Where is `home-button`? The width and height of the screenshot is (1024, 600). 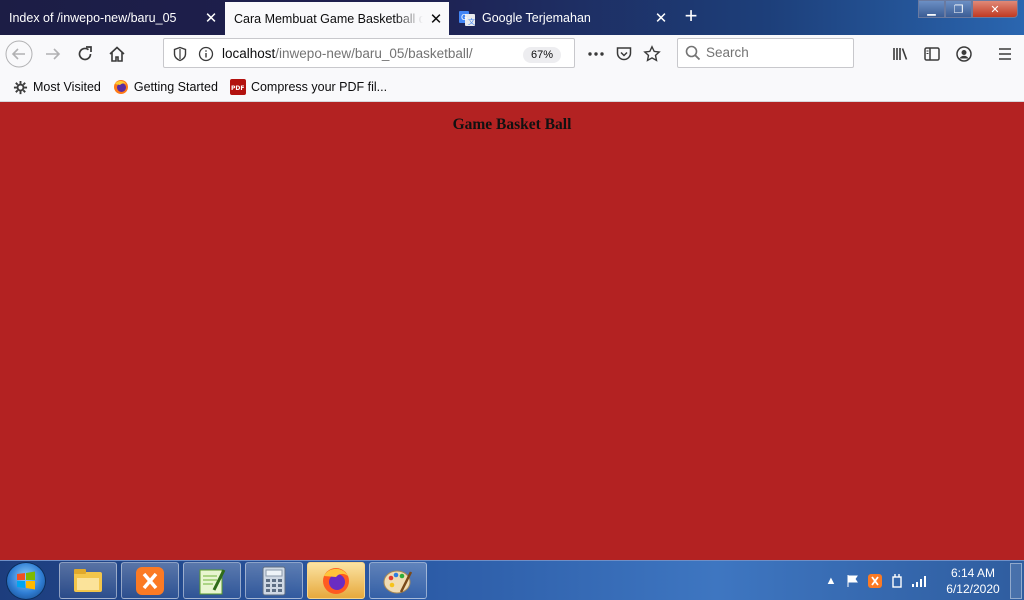
home-button is located at coordinates (117, 54).